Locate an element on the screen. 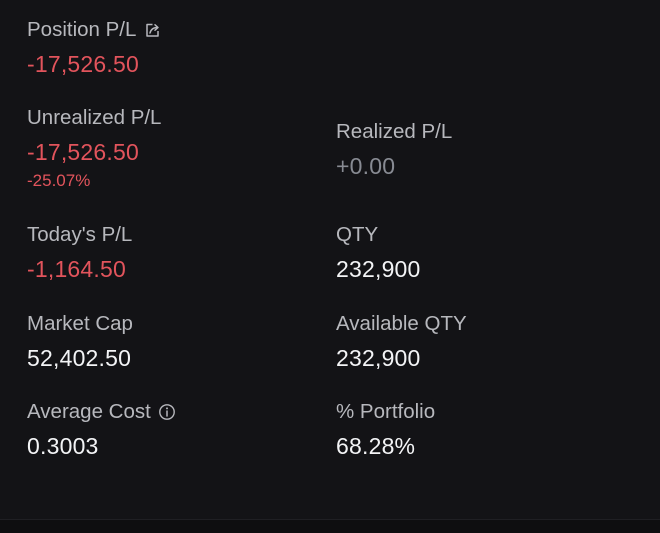 Image resolution: width=660 pixels, height=533 pixels. todays-pl-value: -1,164.50 is located at coordinates (76, 269).